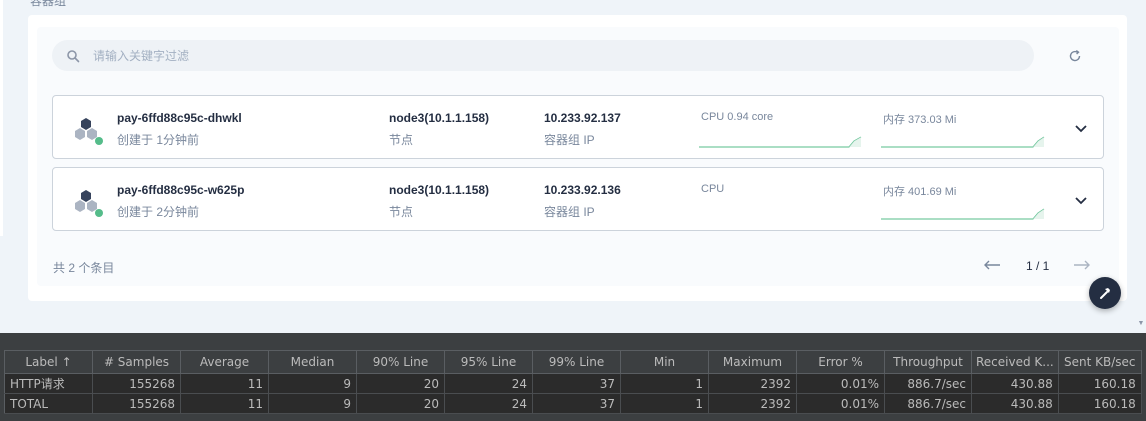  What do you see at coordinates (737, 117) in the screenshot?
I see `pod-cpu-label: CPU 0.94 core` at bounding box center [737, 117].